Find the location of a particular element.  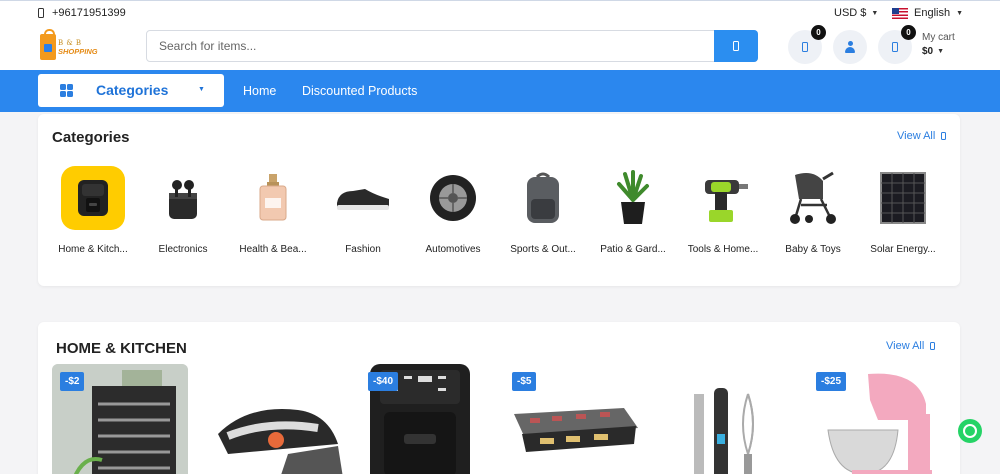

category-automotives: Automotives is located at coordinates (453, 216).